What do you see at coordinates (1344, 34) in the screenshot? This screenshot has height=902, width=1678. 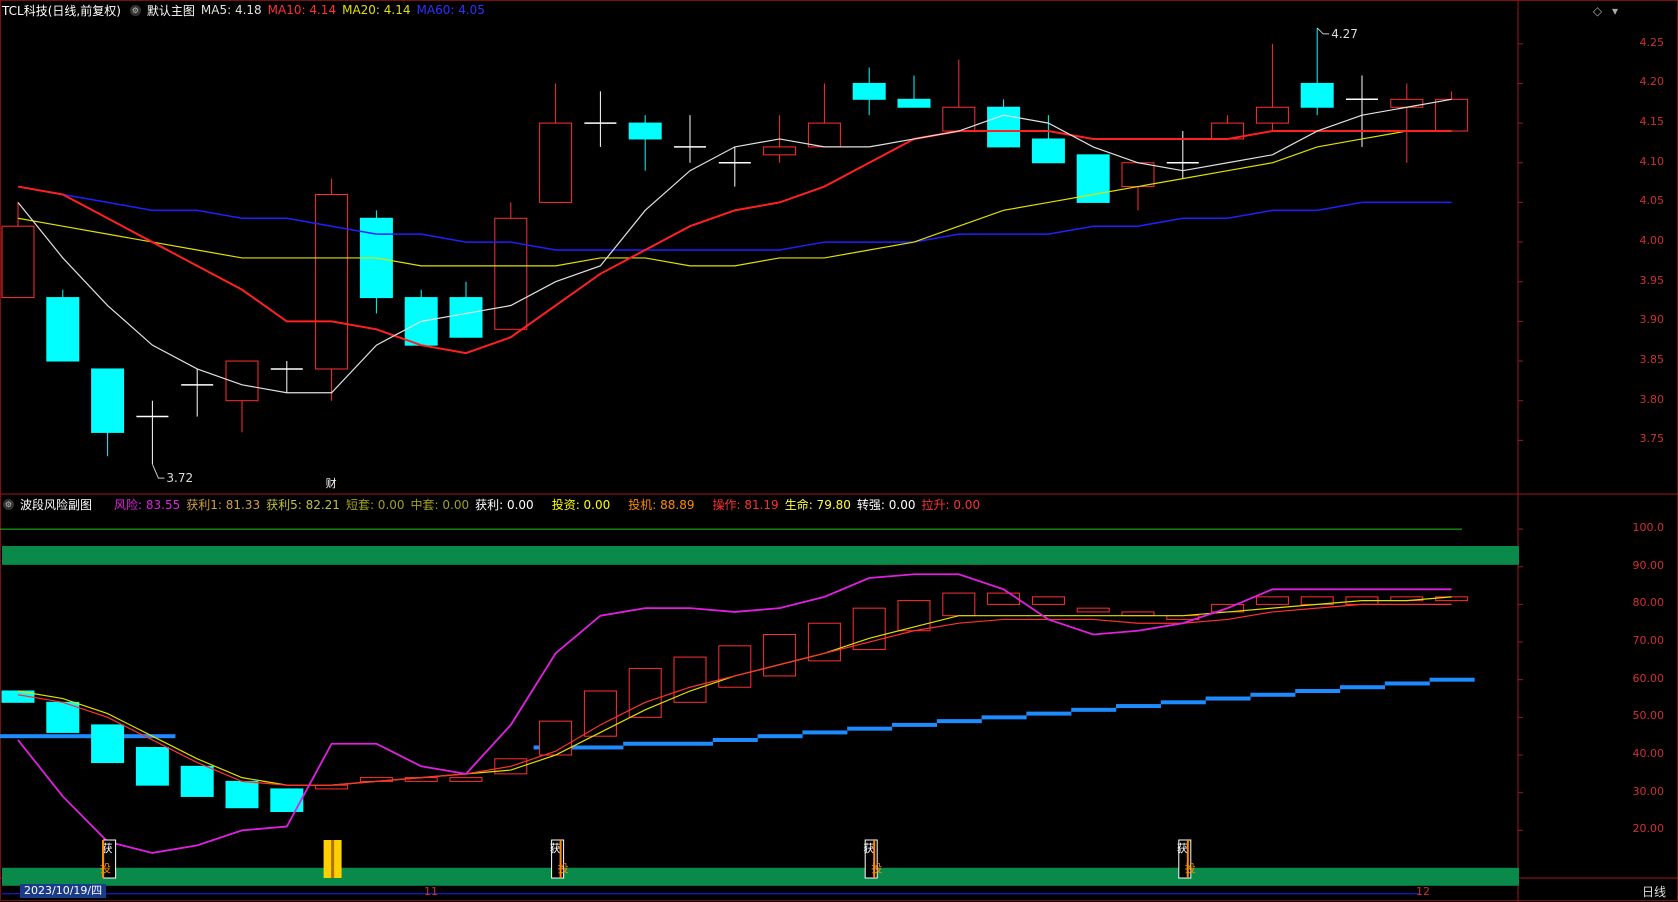 I see `high-label: 4.27` at bounding box center [1344, 34].